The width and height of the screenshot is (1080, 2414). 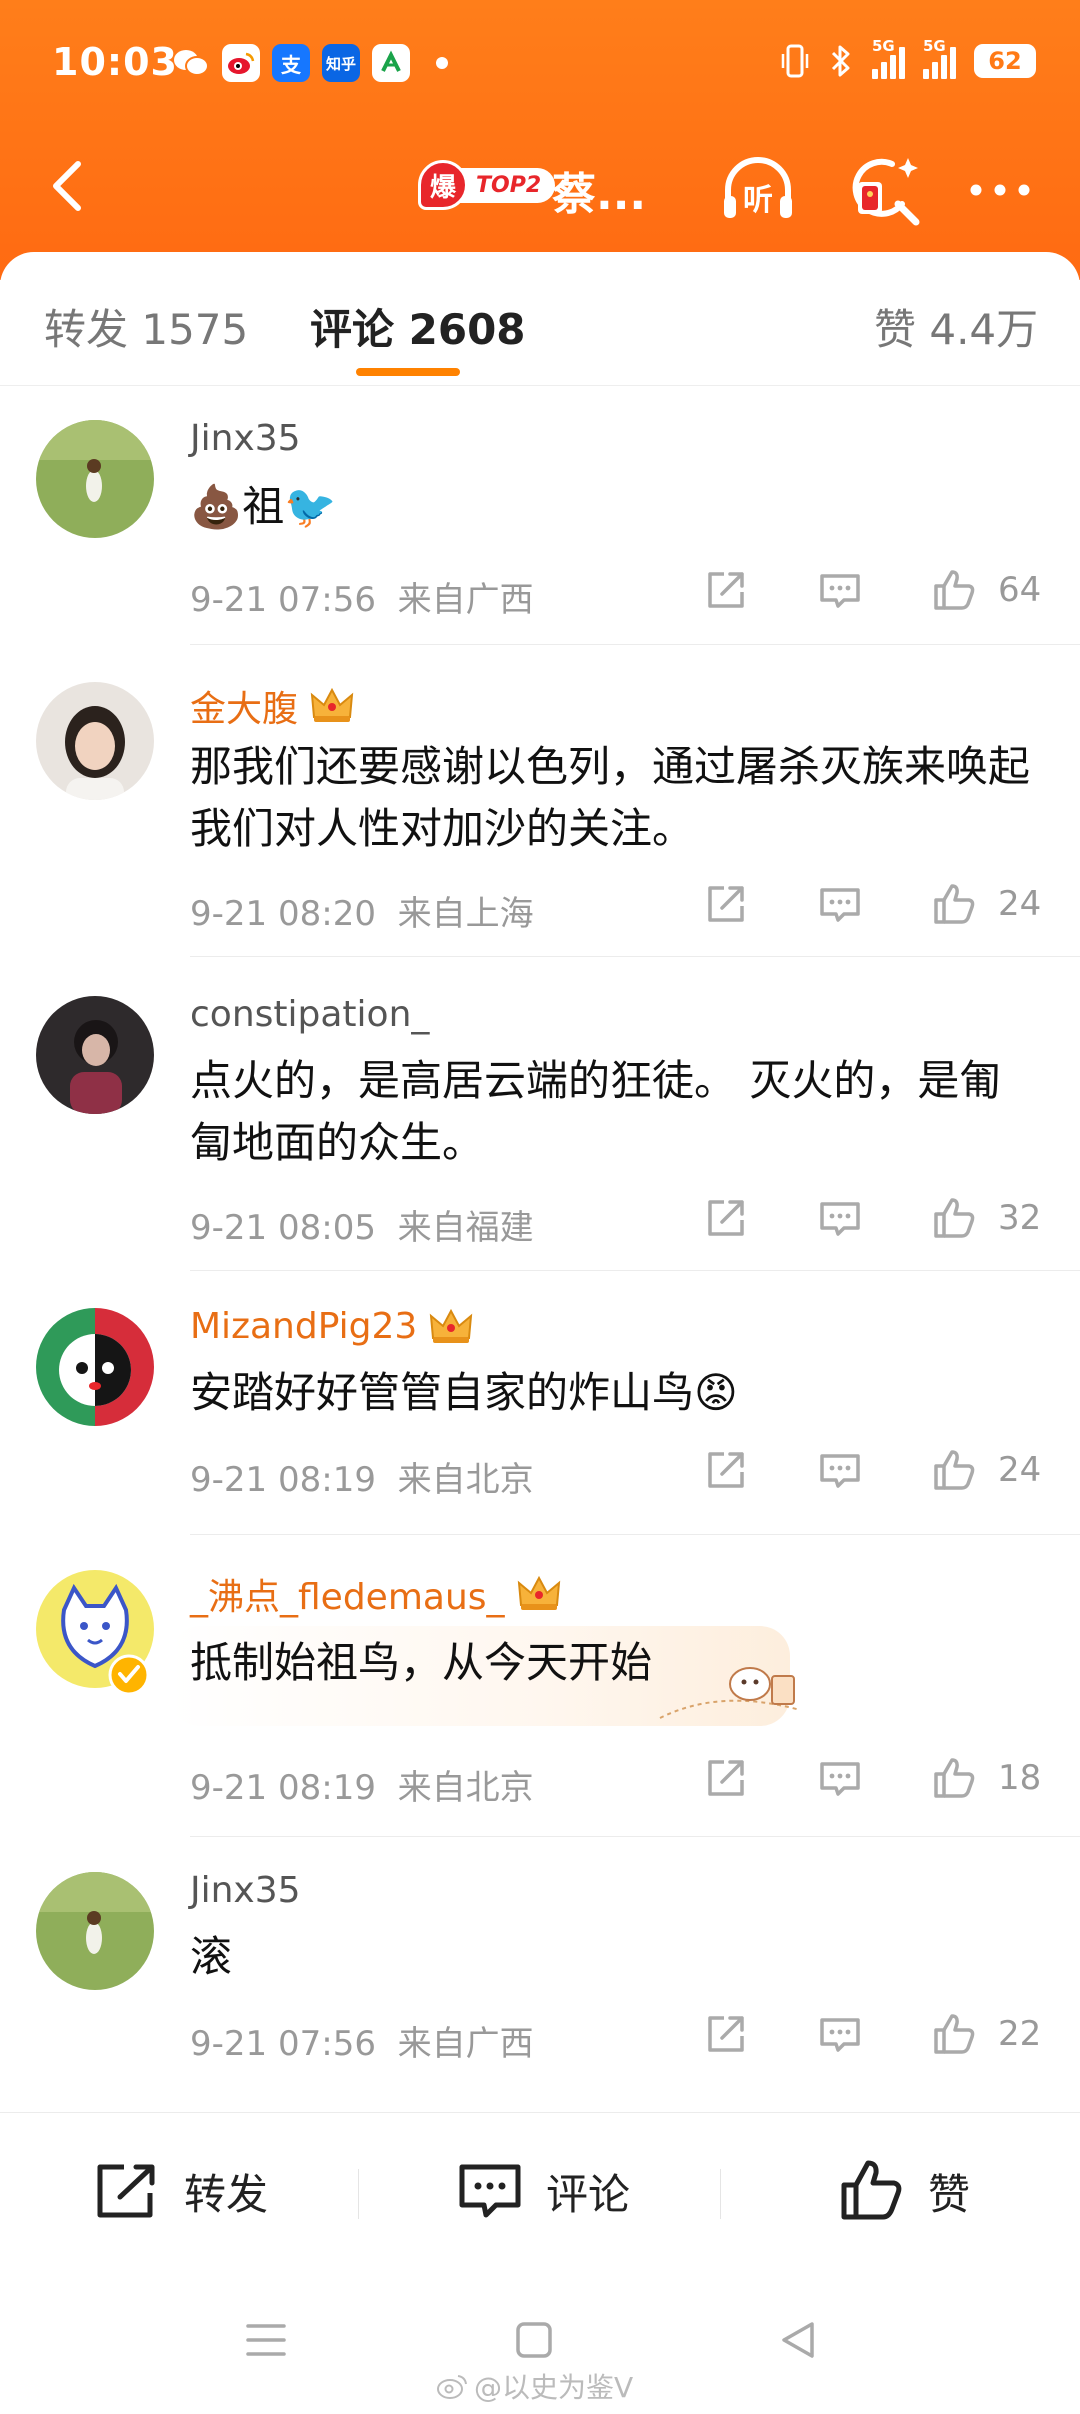 What do you see at coordinates (534, 2340) in the screenshot?
I see `home-icon` at bounding box center [534, 2340].